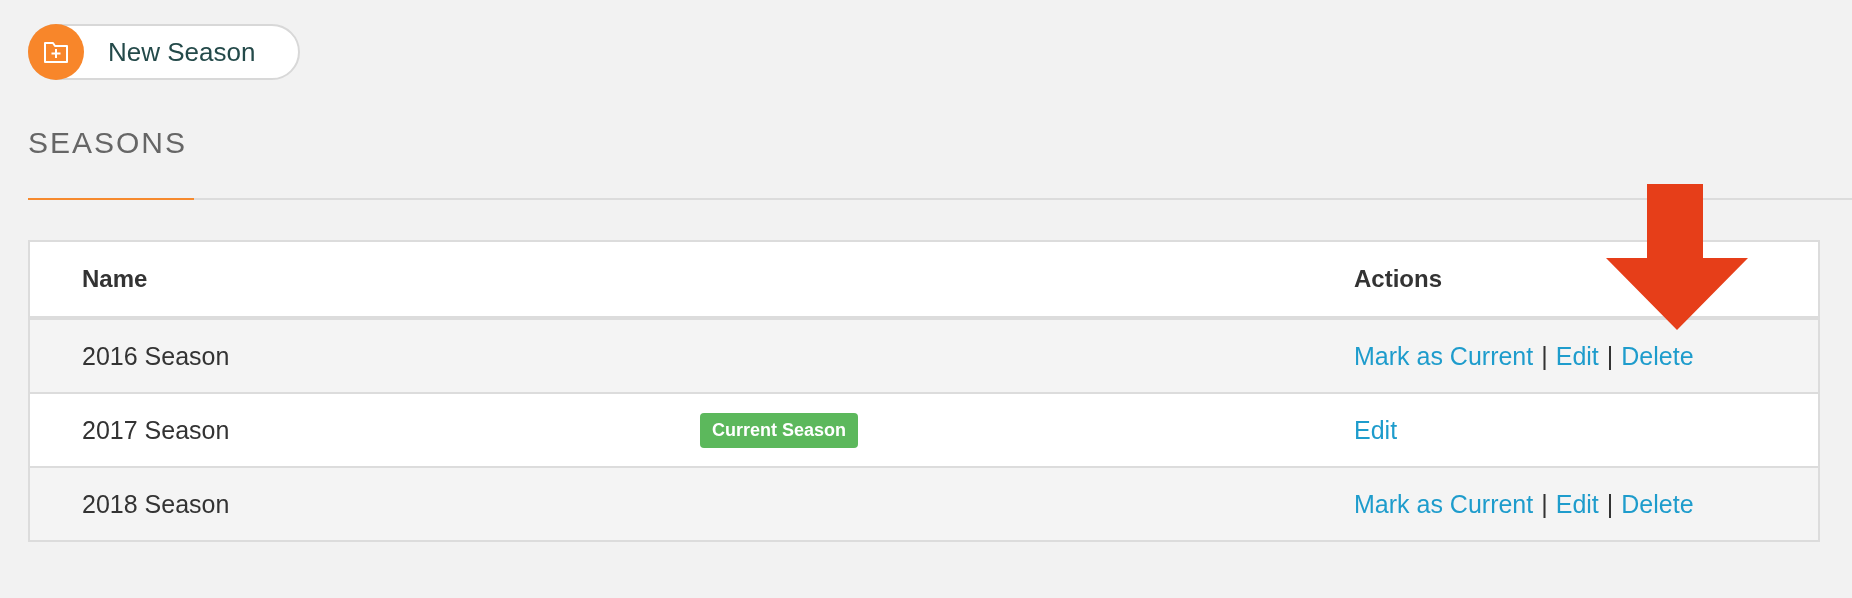 The height and width of the screenshot is (598, 1852). What do you see at coordinates (164, 52) in the screenshot?
I see `new-season-button: New Season` at bounding box center [164, 52].